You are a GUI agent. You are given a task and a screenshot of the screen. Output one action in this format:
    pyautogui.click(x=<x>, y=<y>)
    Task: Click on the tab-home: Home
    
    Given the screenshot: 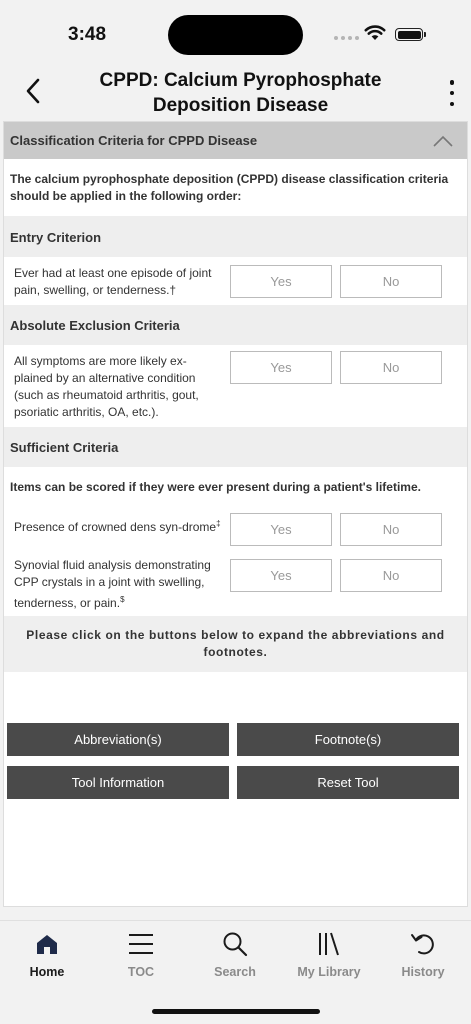 What is the action you would take?
    pyautogui.click(x=47, y=954)
    